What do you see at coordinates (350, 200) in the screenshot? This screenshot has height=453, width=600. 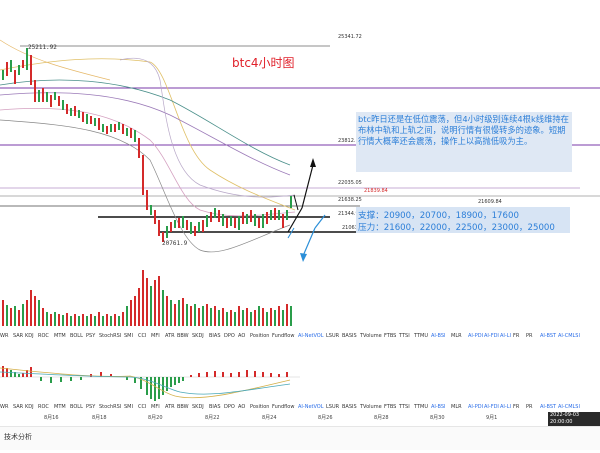 I see `price-line-label: 21638.25` at bounding box center [350, 200].